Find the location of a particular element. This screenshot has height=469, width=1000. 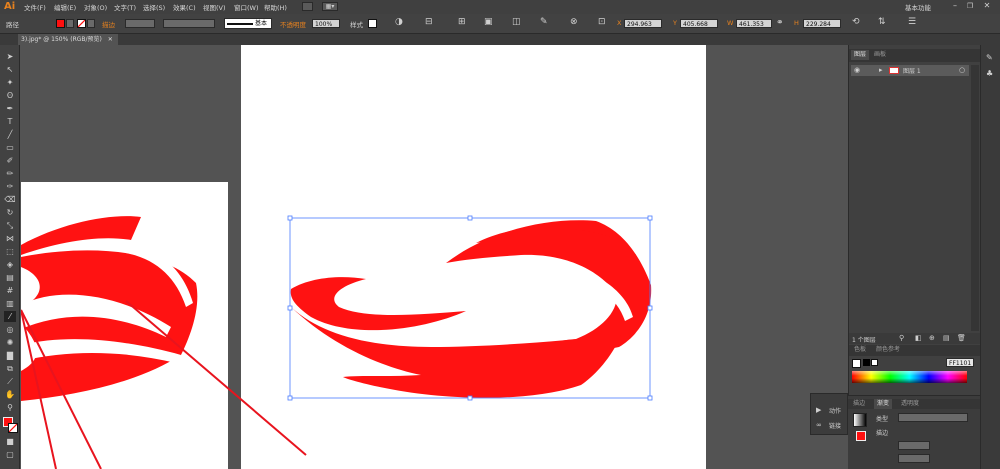

pencil-tool-icon: ✏ is located at coordinates (10, 173).